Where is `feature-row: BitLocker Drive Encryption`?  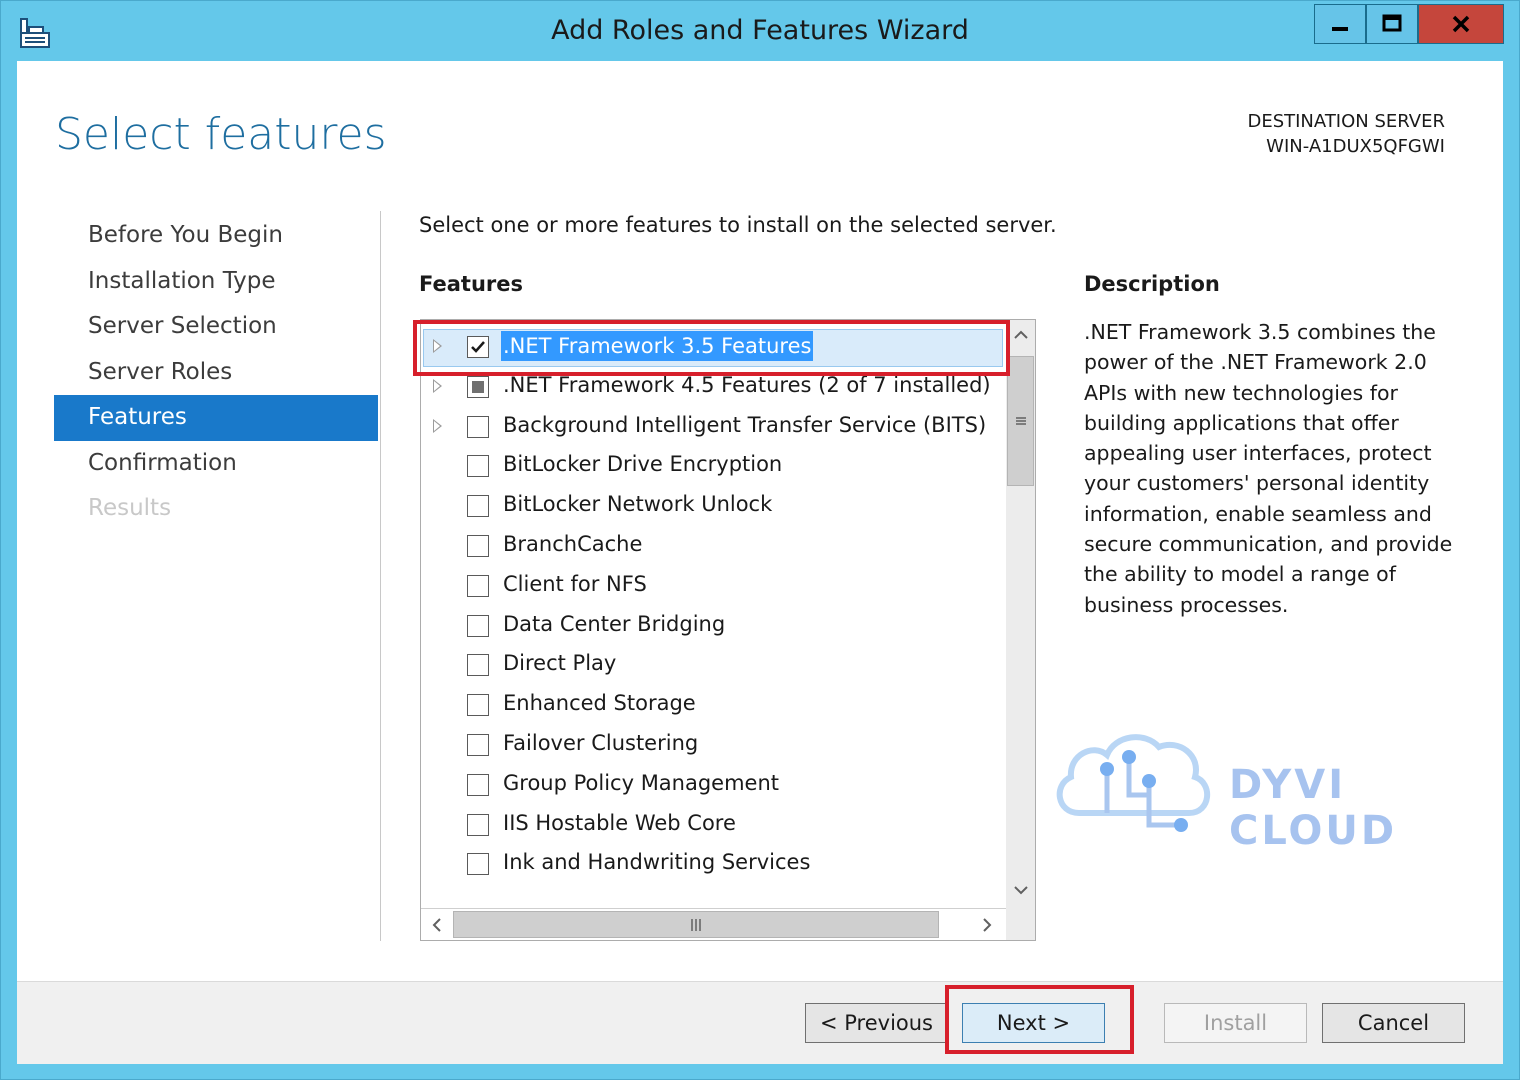 feature-row: BitLocker Drive Encryption is located at coordinates (713, 467).